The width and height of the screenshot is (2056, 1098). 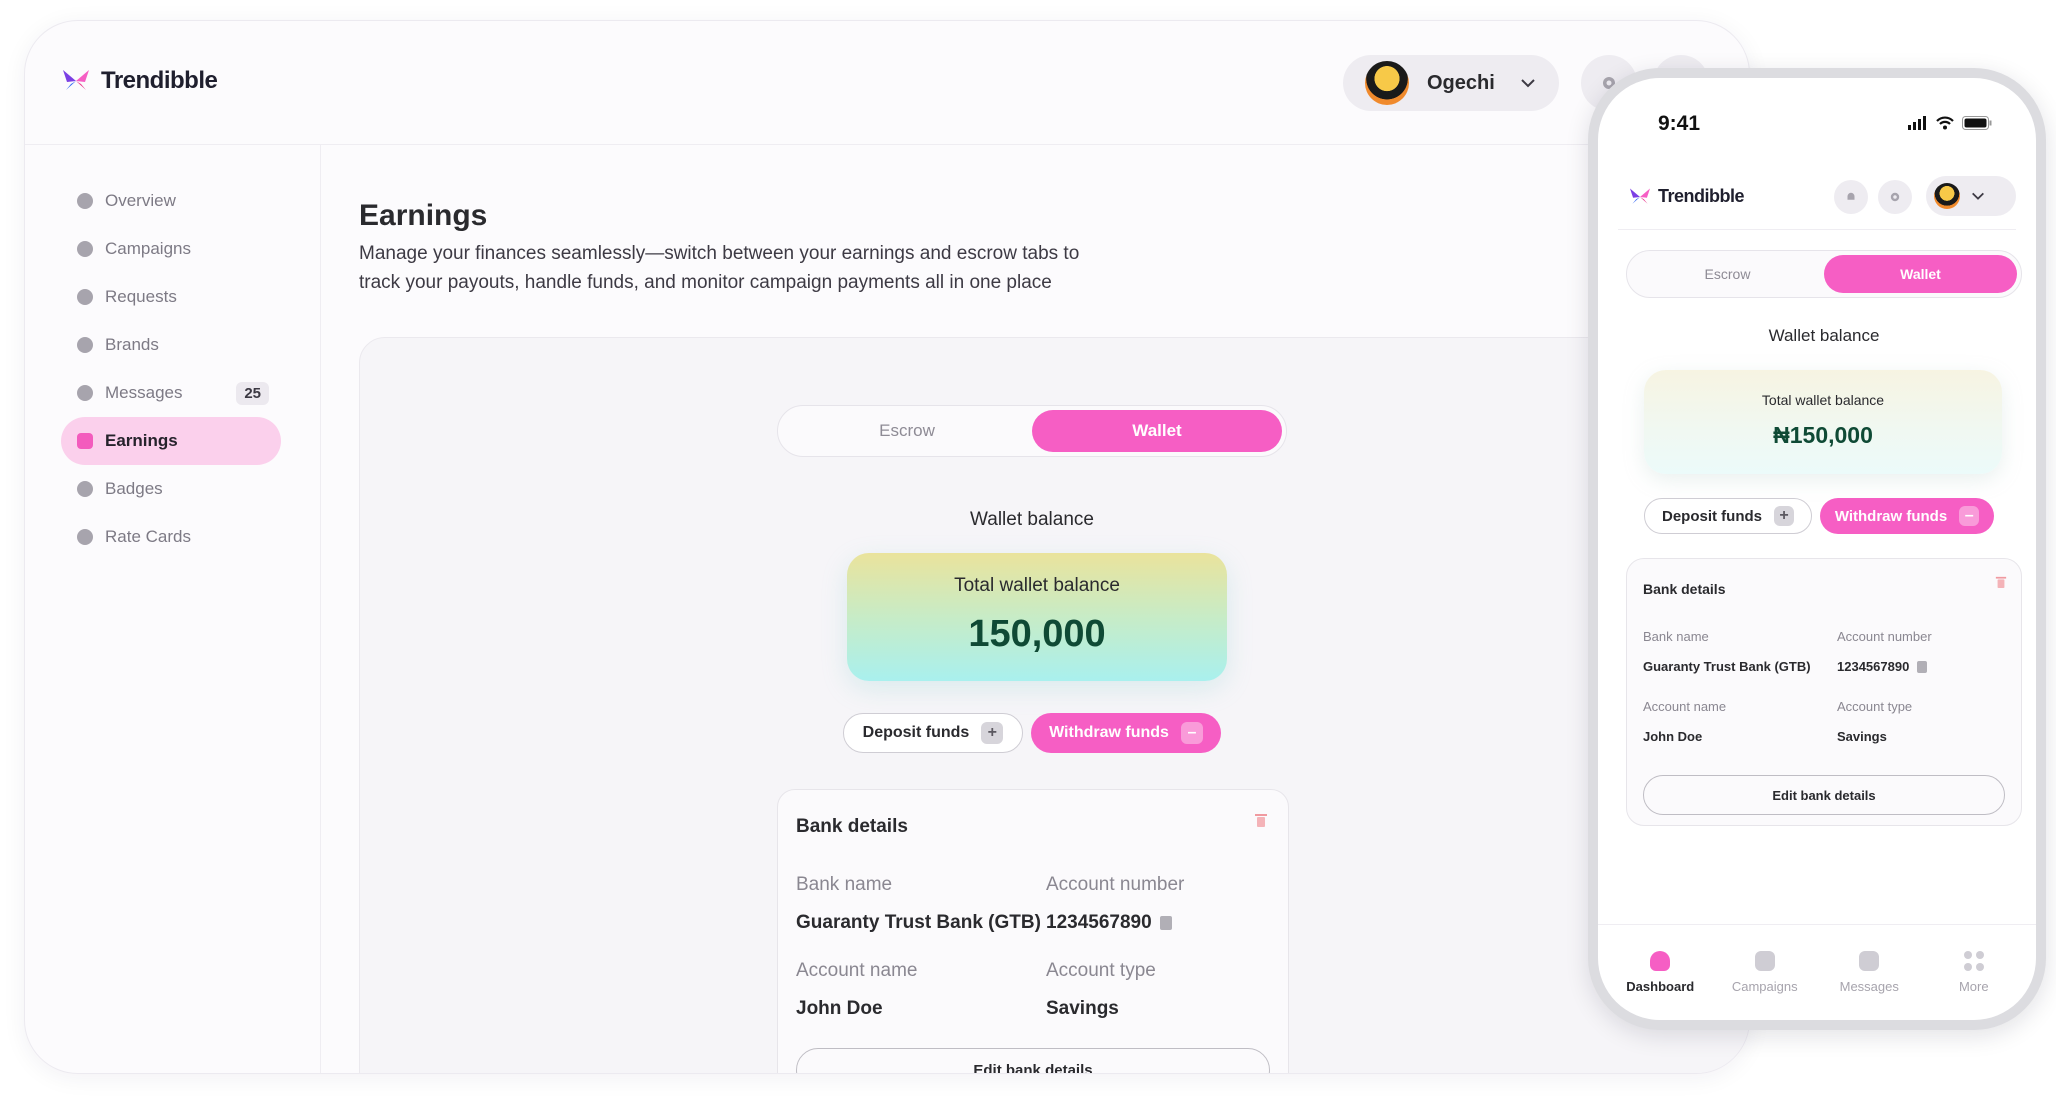 I want to click on bottom-nav-more: More, so click(x=1974, y=972).